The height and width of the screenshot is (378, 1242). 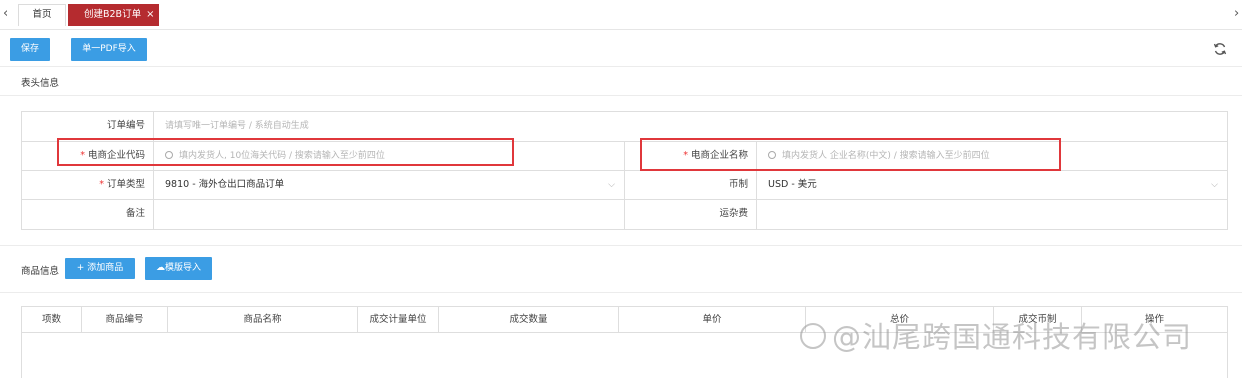 I want to click on highlight-box-company-name, so click(x=850, y=154).